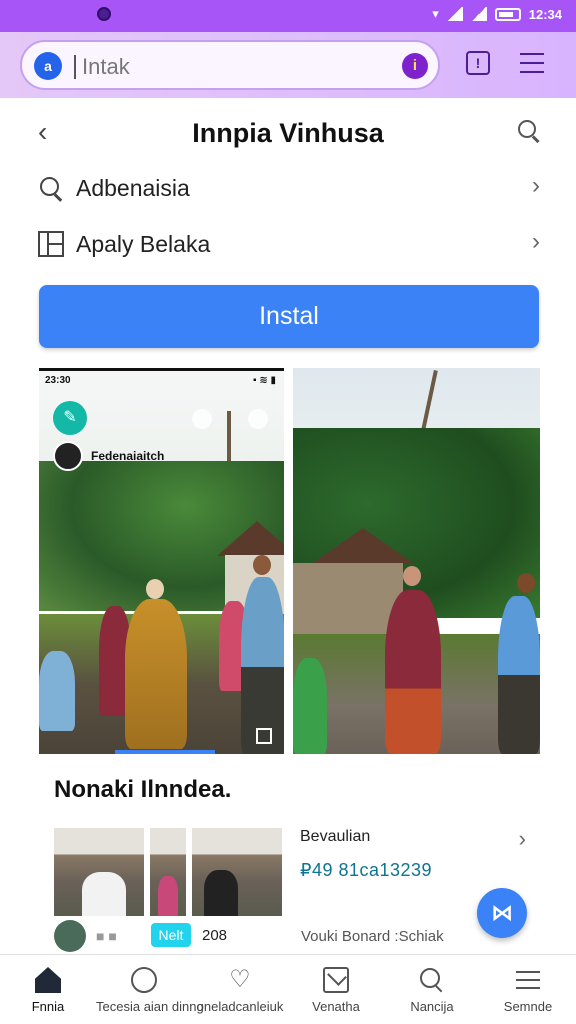  I want to click on list-item-grid: Apaly Belaka ›, so click(288, 244).